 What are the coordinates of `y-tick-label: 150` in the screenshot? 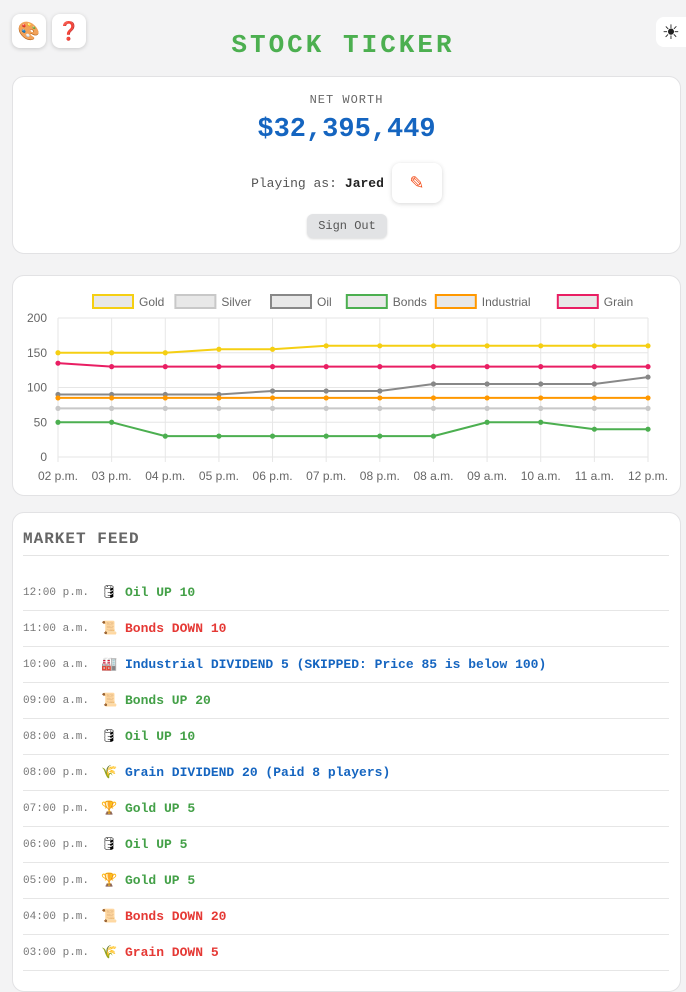 It's located at (37, 353).